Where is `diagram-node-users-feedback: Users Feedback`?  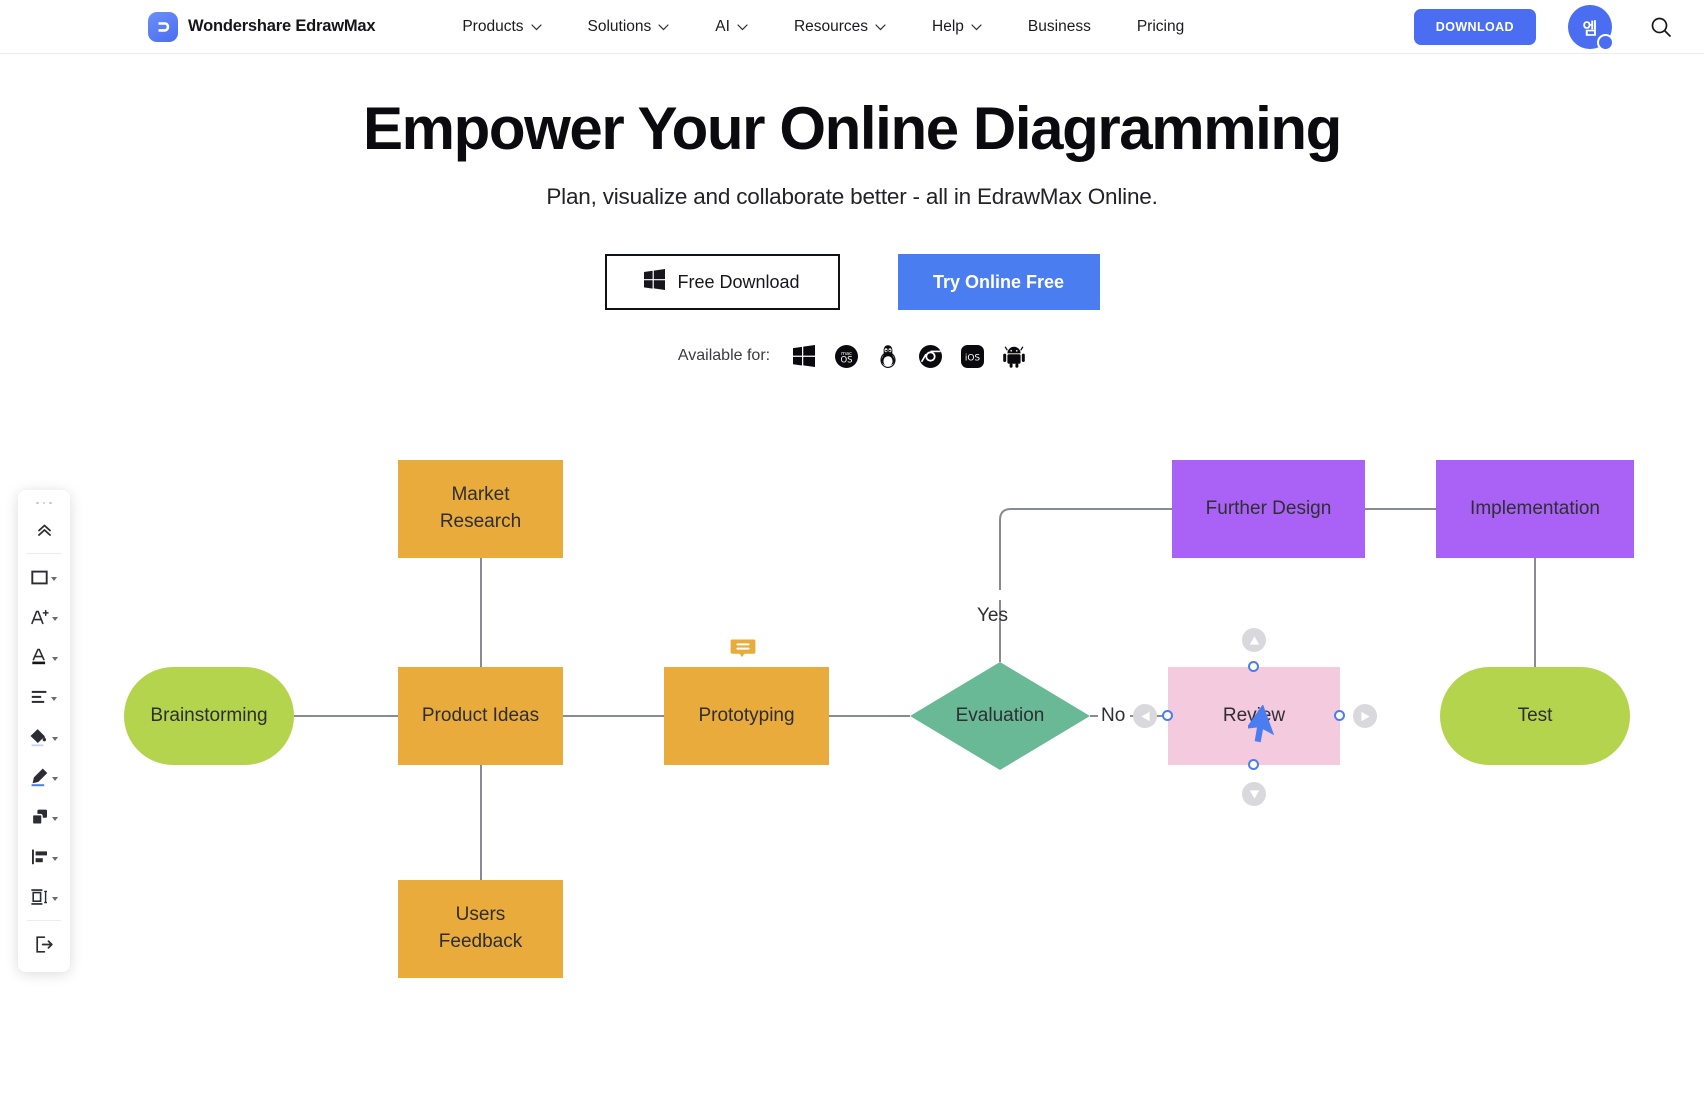
diagram-node-users-feedback: Users Feedback is located at coordinates (480, 929).